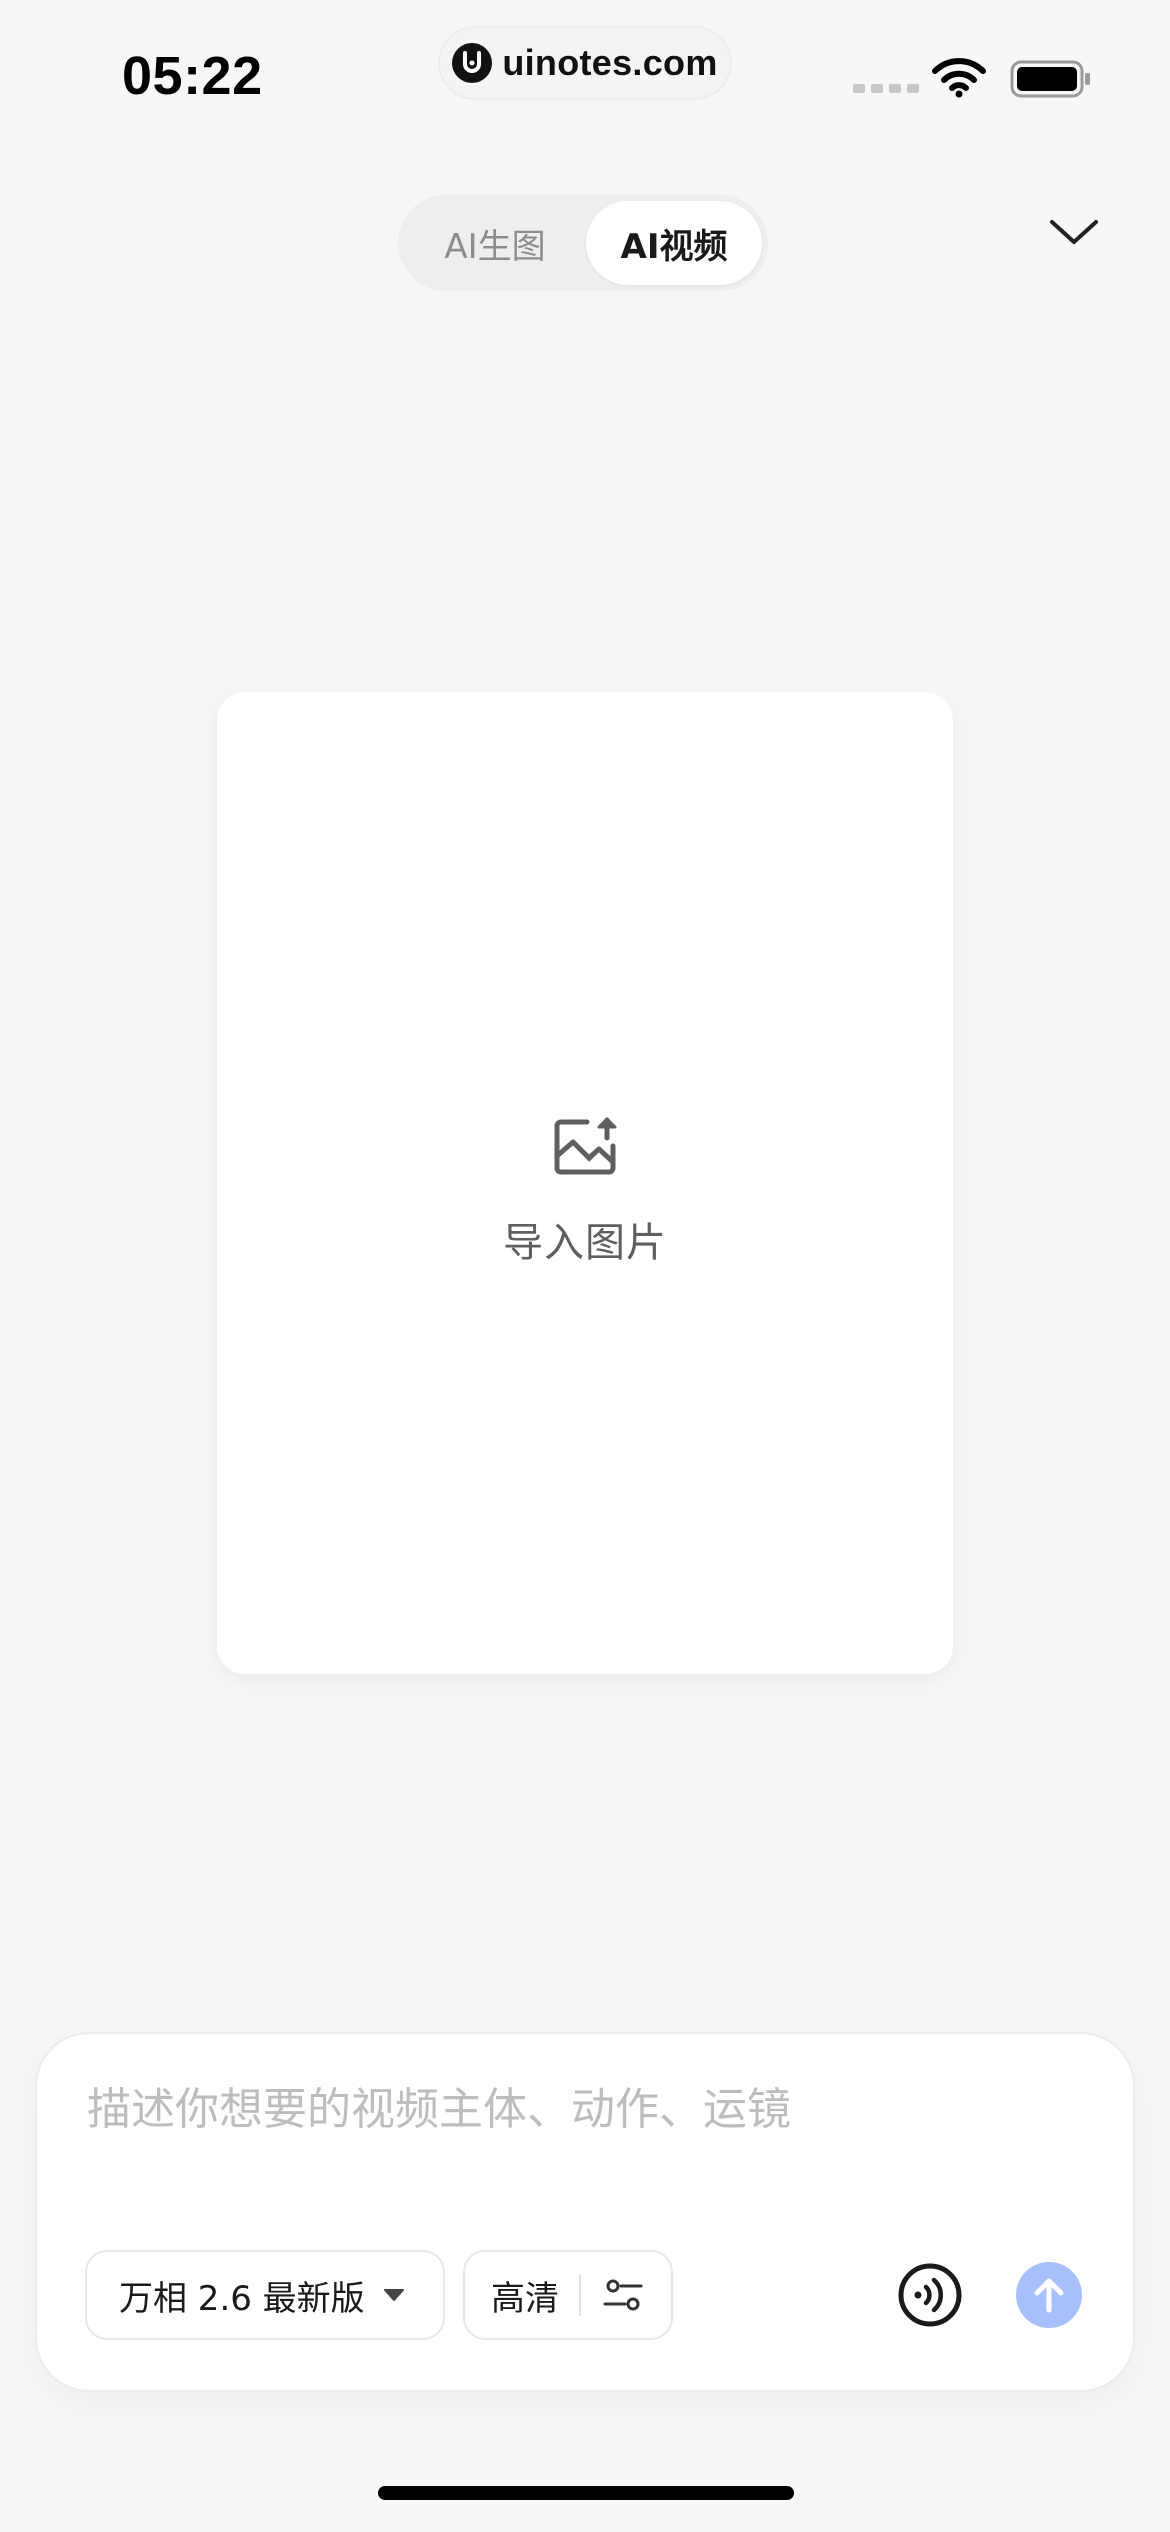  What do you see at coordinates (959, 78) in the screenshot?
I see `wifi-icon` at bounding box center [959, 78].